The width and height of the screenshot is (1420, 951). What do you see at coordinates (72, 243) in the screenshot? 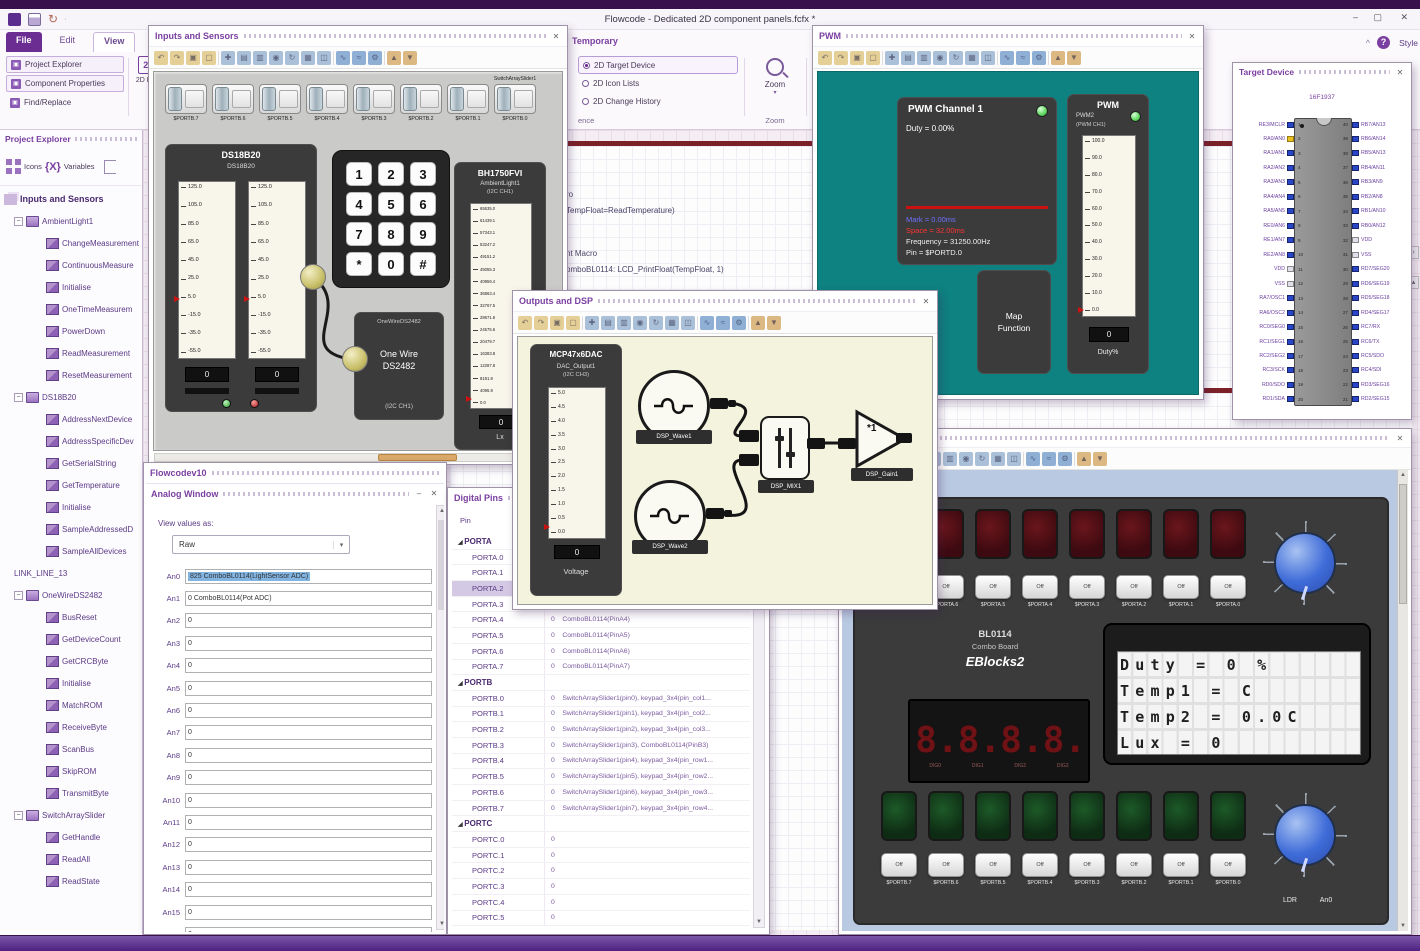
I see `tree-item: ChangeMeasurement` at bounding box center [72, 243].